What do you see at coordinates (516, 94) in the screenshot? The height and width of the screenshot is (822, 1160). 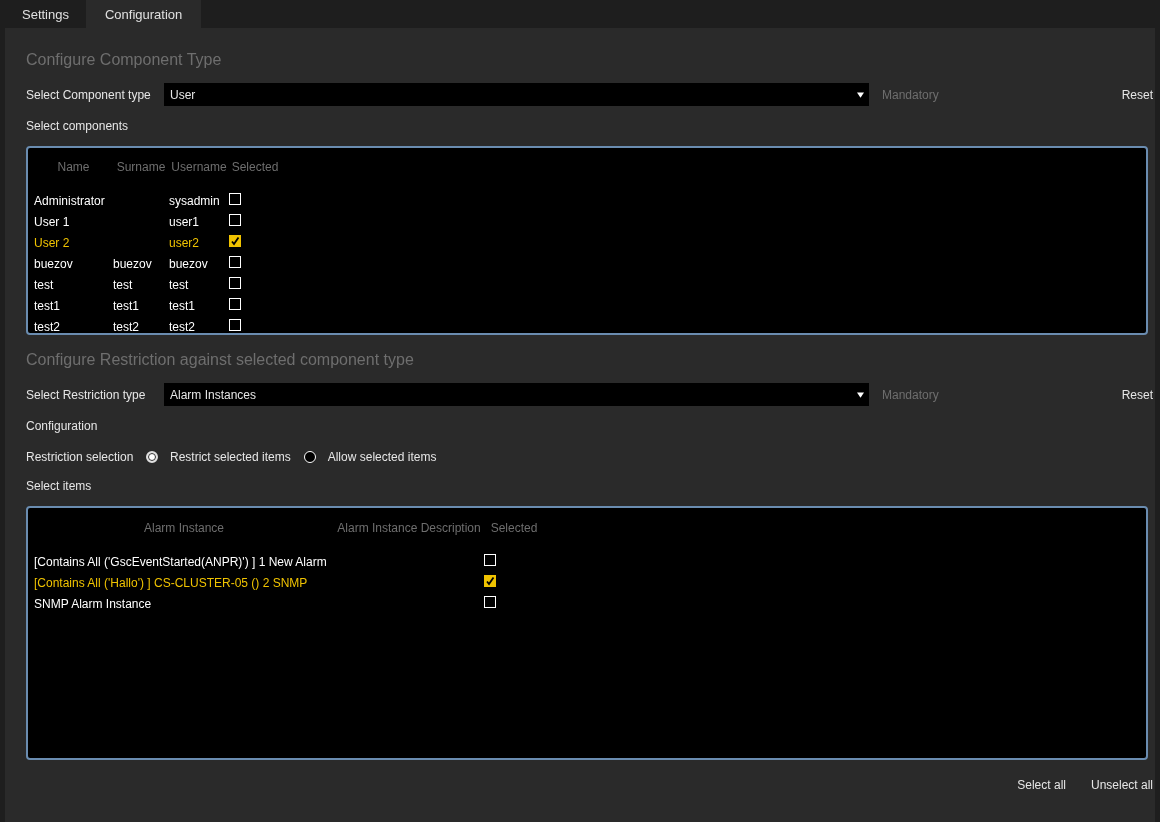 I see `dropdown: User` at bounding box center [516, 94].